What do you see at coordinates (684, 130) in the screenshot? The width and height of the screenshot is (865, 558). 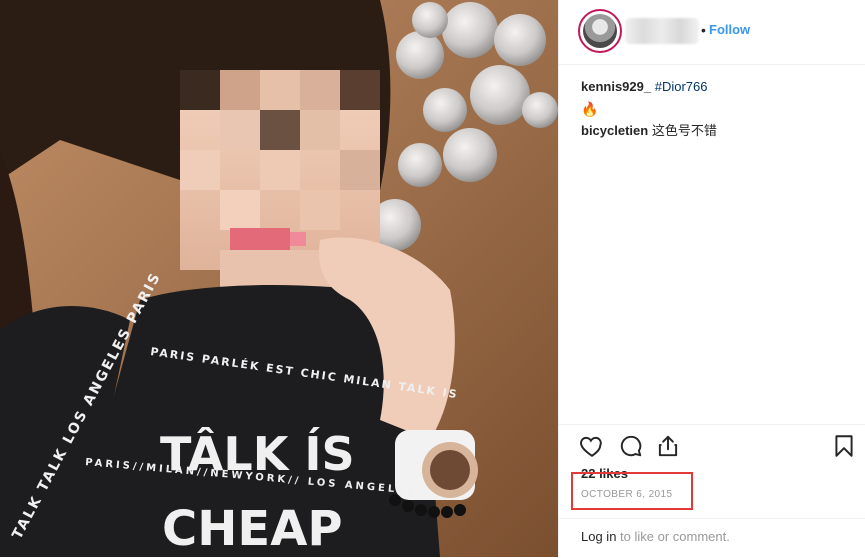 I see `comment-text: 这色号不错` at bounding box center [684, 130].